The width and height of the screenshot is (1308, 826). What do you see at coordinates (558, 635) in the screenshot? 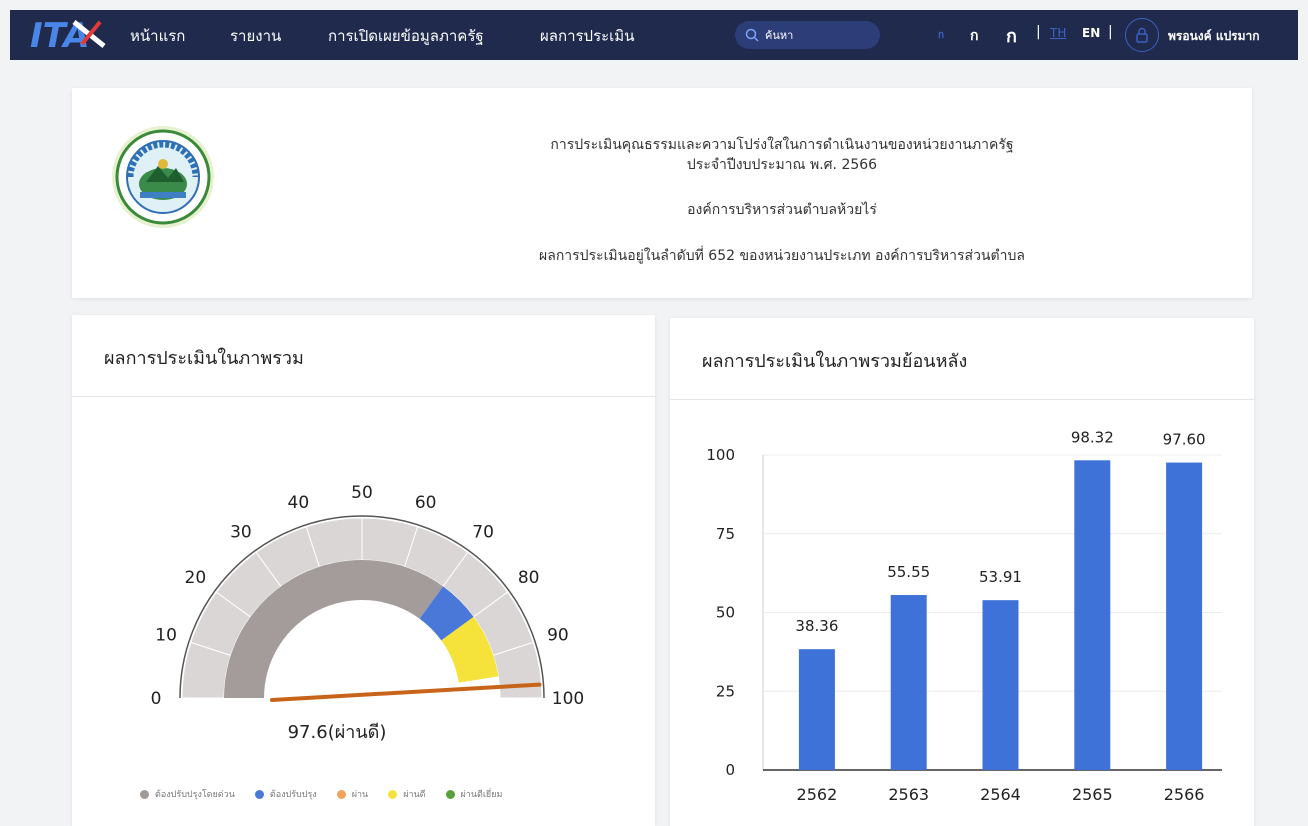
I see `gauge-tick-label: 90` at bounding box center [558, 635].